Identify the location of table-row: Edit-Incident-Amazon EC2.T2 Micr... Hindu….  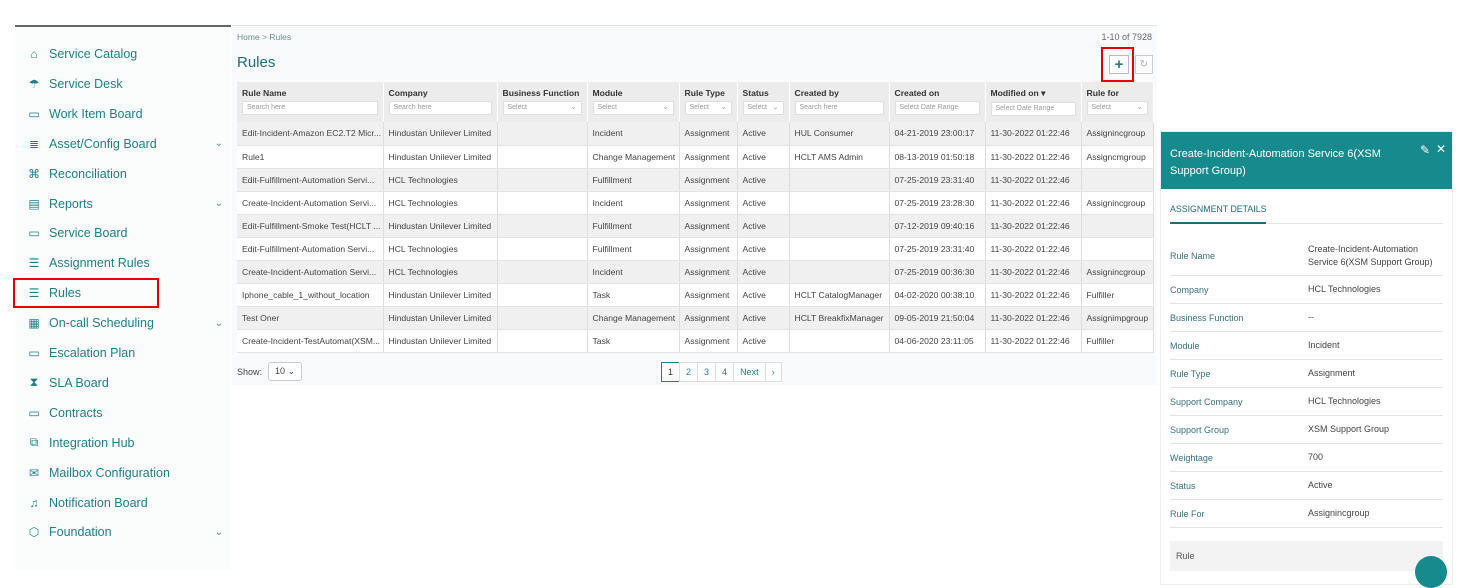
(695, 134).